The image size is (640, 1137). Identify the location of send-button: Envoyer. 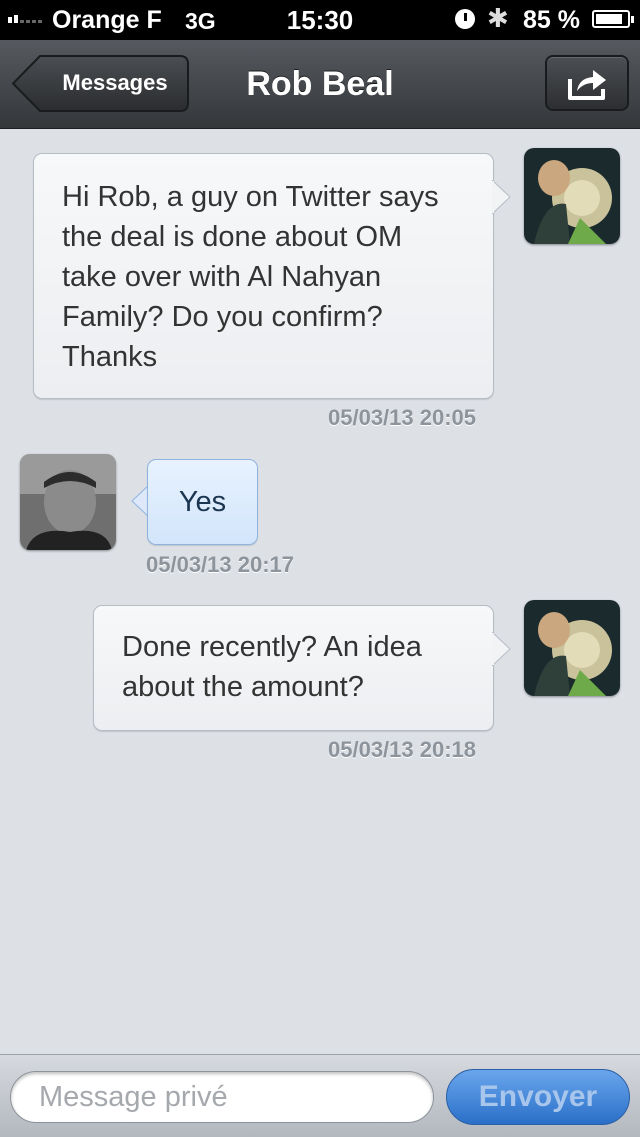
(538, 1097).